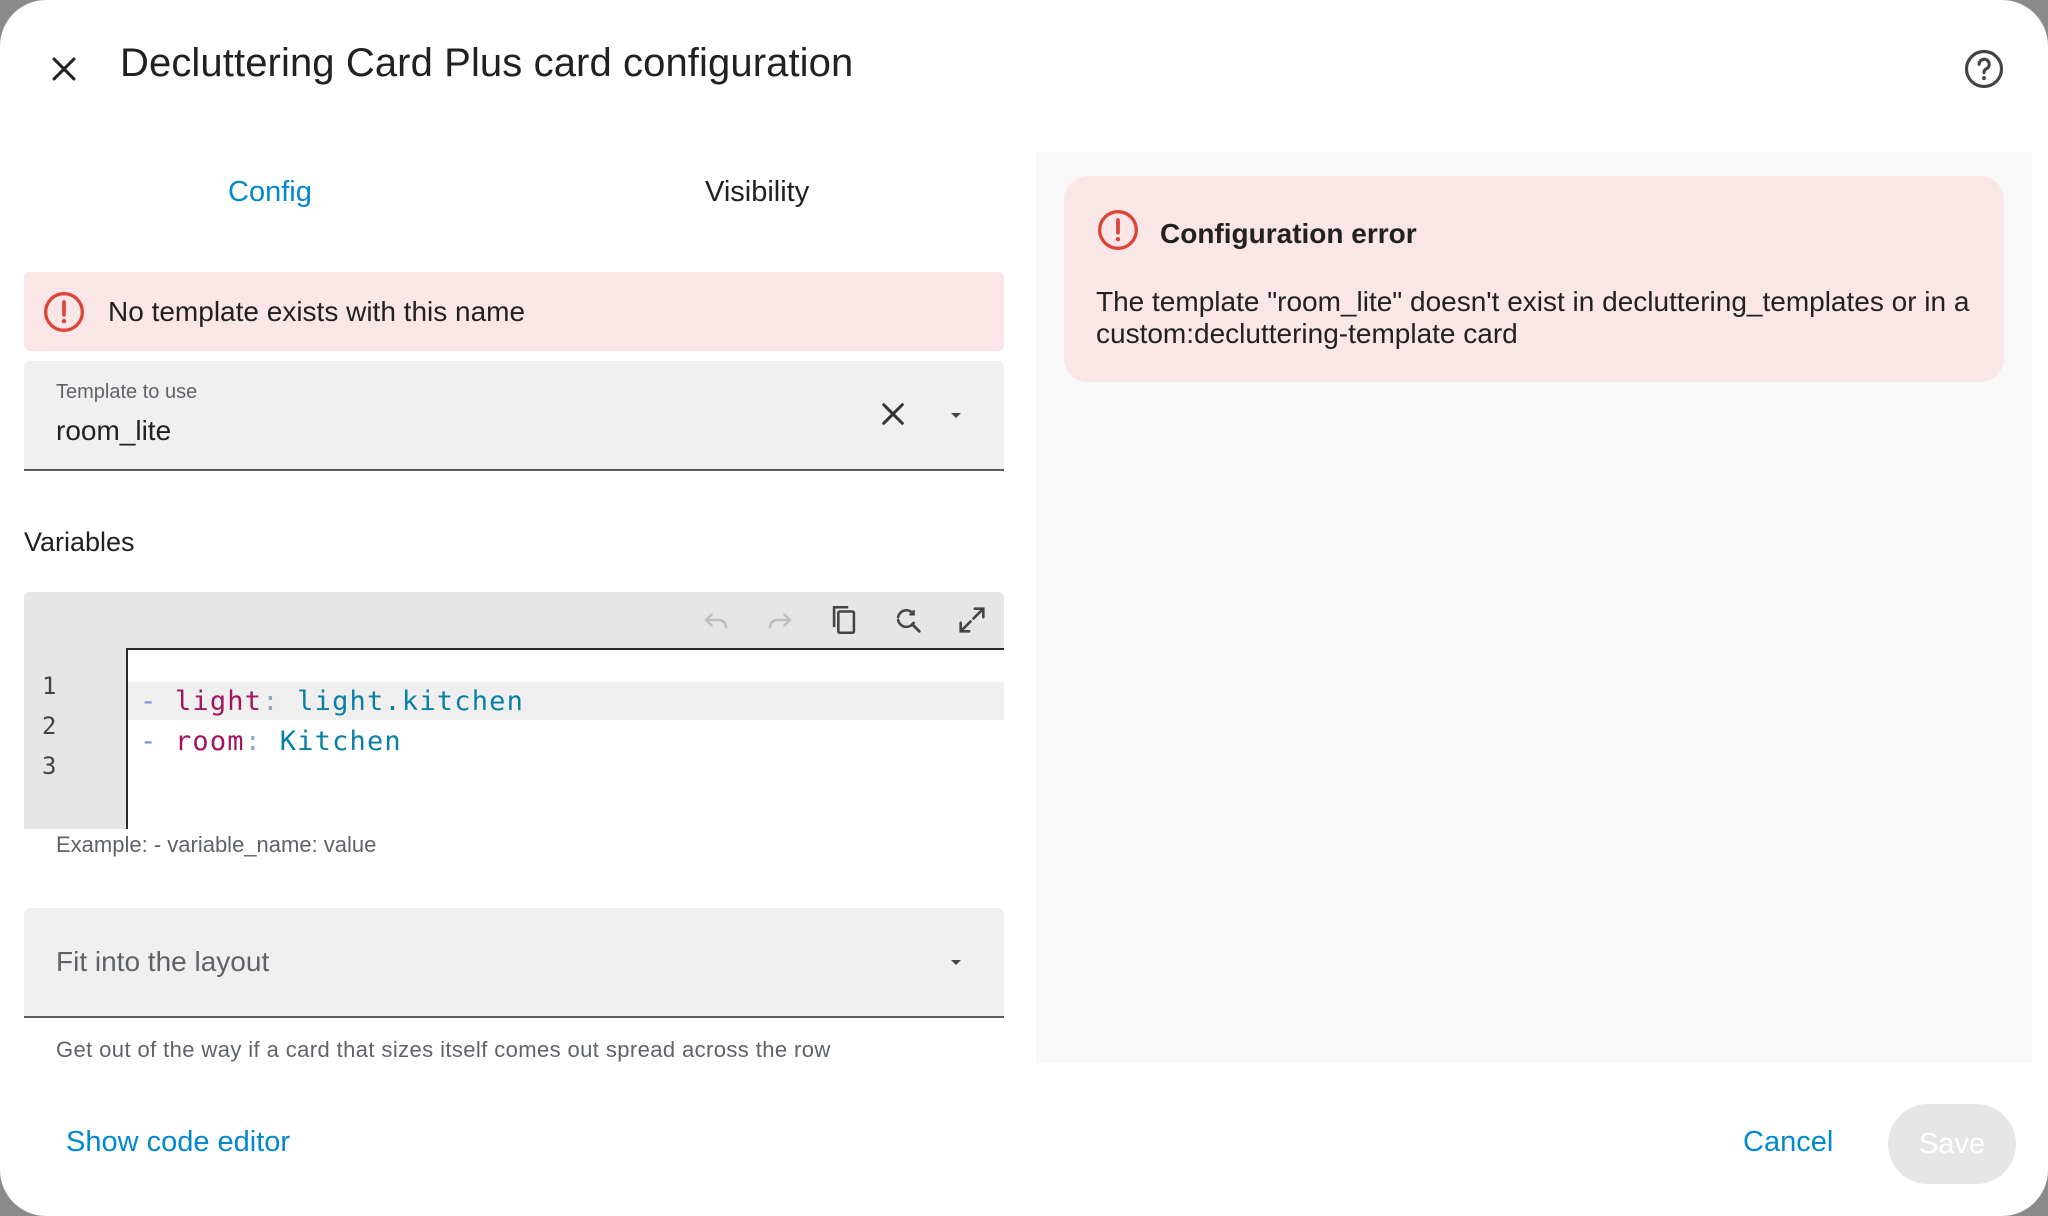 The width and height of the screenshot is (2048, 1216). I want to click on template-error-alert: No template exists with this name, so click(514, 311).